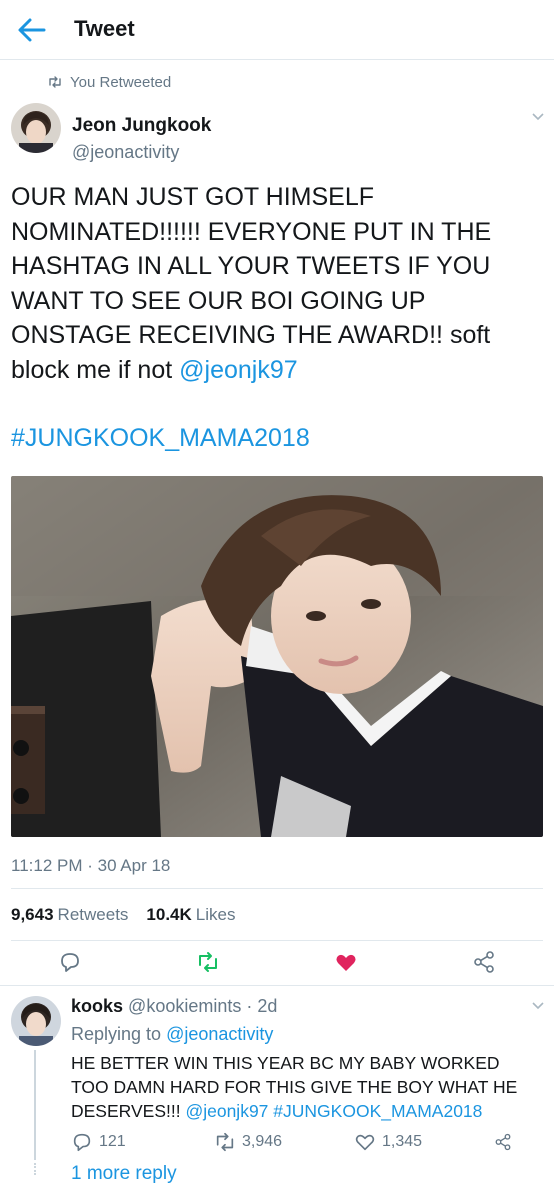 The image size is (554, 1200). I want to click on heart-outline-icon, so click(365, 1142).